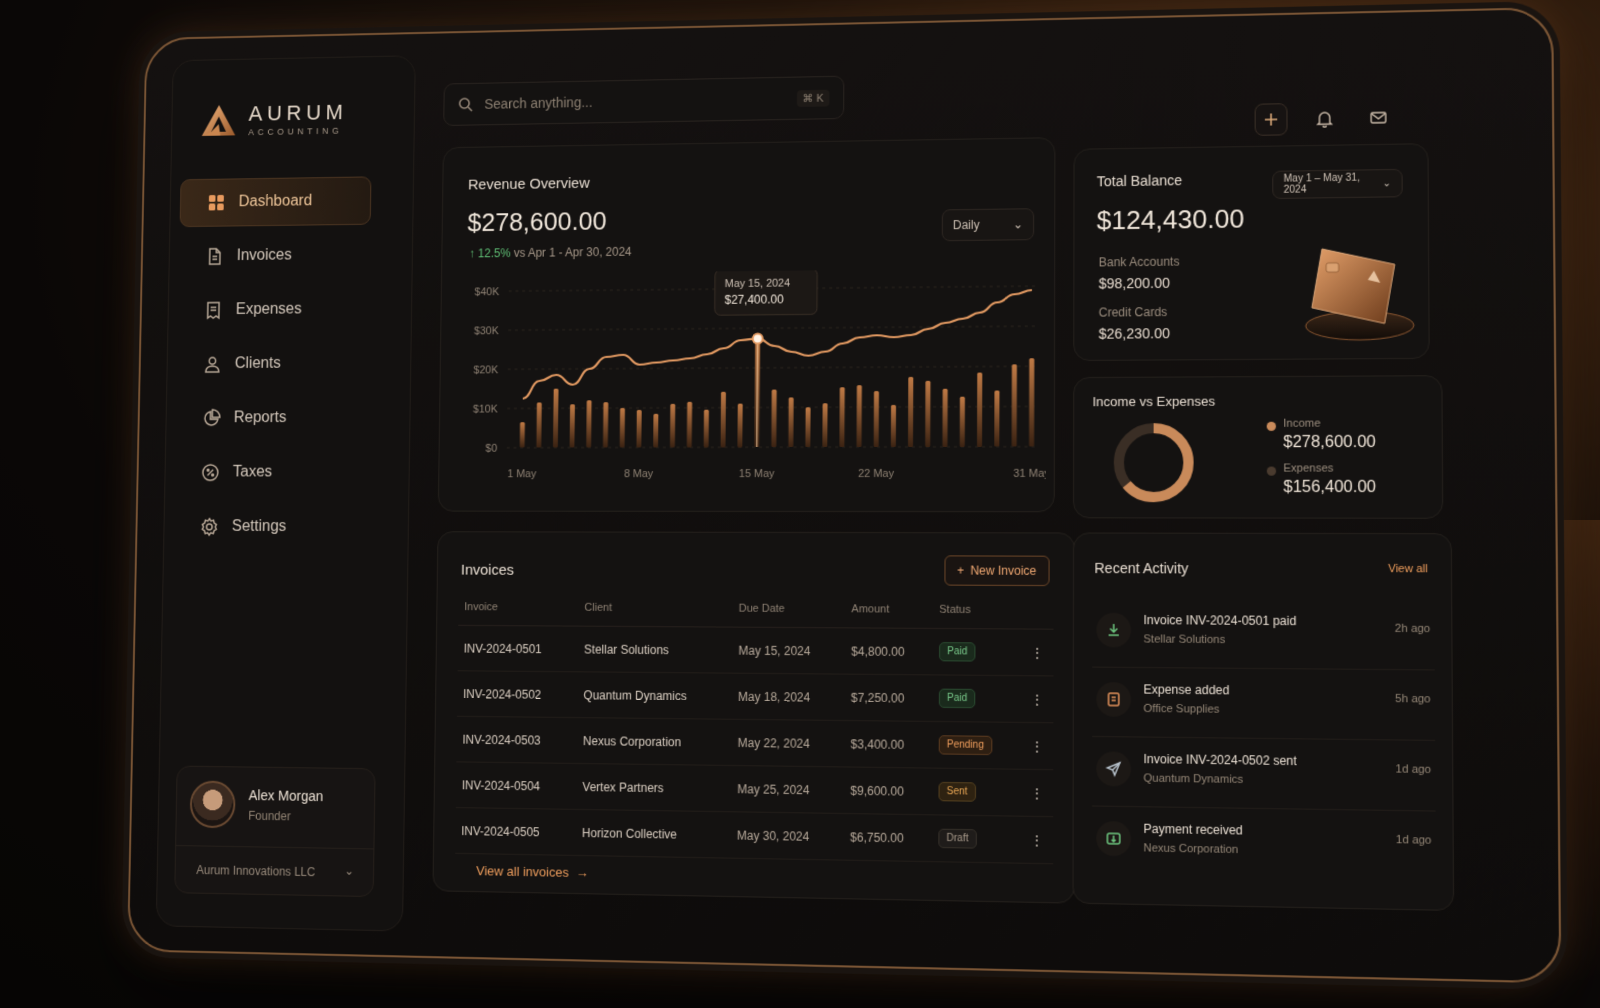 The height and width of the screenshot is (1008, 1600). I want to click on income-expenses-donut, so click(1154, 462).